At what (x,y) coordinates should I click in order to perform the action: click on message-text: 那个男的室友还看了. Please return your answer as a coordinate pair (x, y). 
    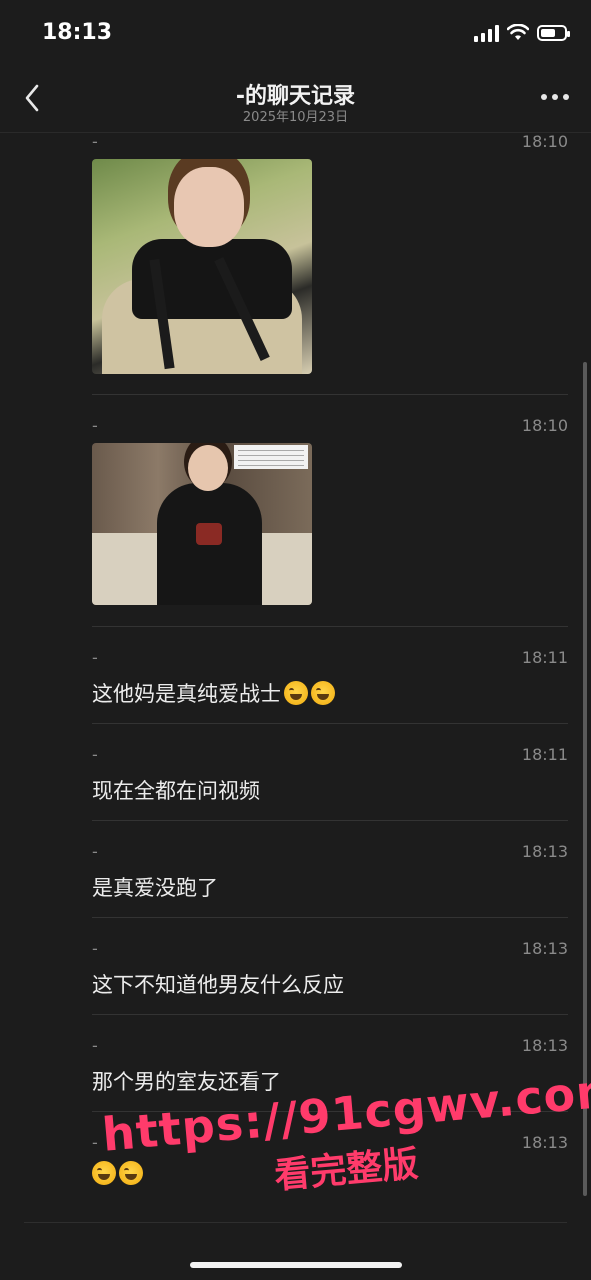
    Looking at the image, I should click on (186, 1081).